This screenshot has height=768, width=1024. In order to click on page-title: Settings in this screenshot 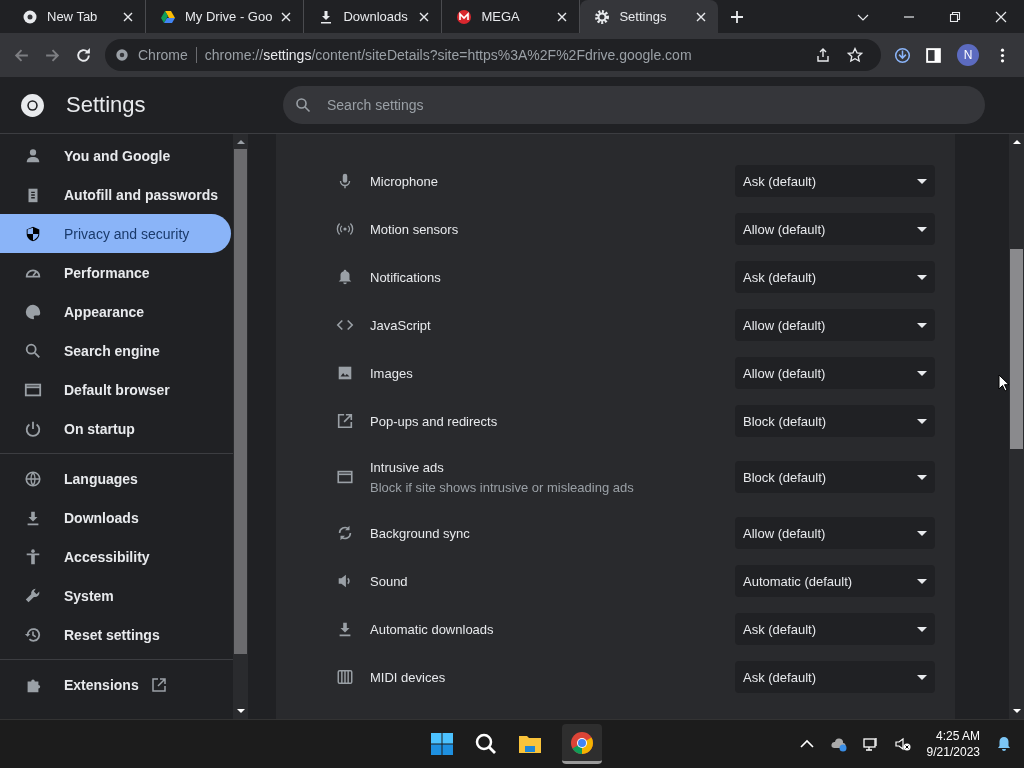, I will do `click(106, 105)`.